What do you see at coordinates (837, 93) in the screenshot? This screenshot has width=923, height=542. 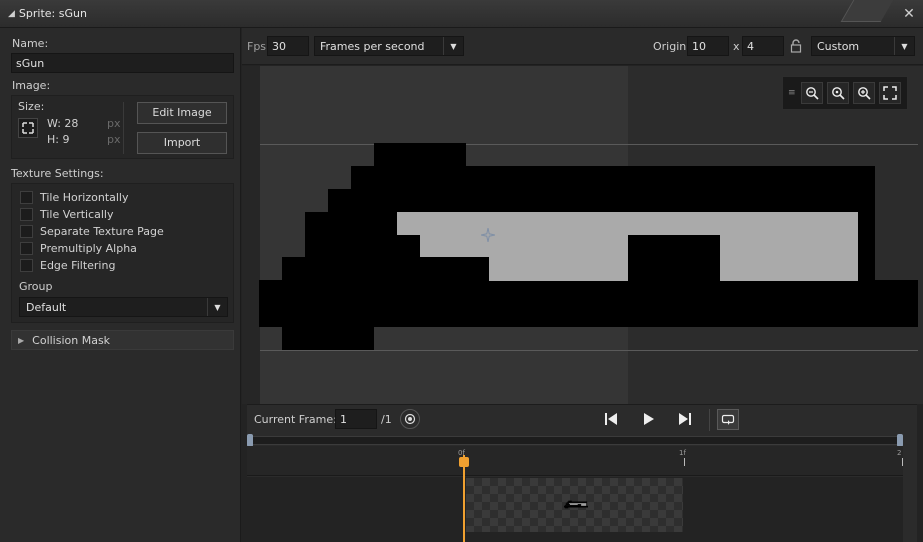 I see `zoom-reset-icon` at bounding box center [837, 93].